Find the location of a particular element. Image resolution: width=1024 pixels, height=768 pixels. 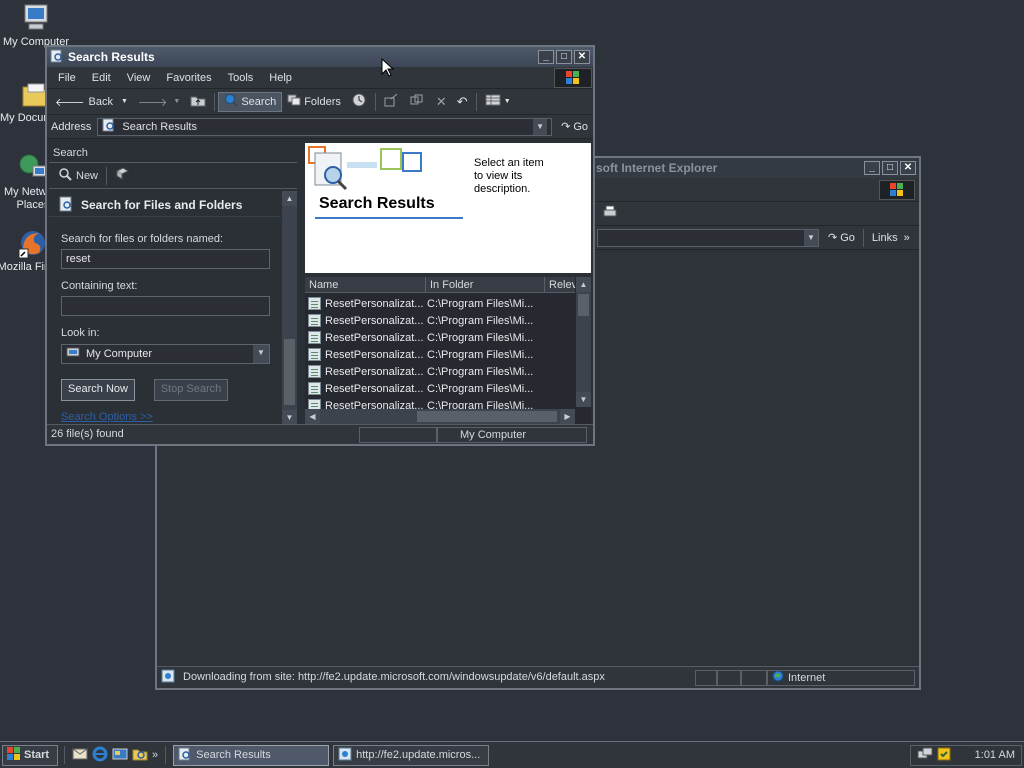

delete-icon: ✕ is located at coordinates (441, 101).